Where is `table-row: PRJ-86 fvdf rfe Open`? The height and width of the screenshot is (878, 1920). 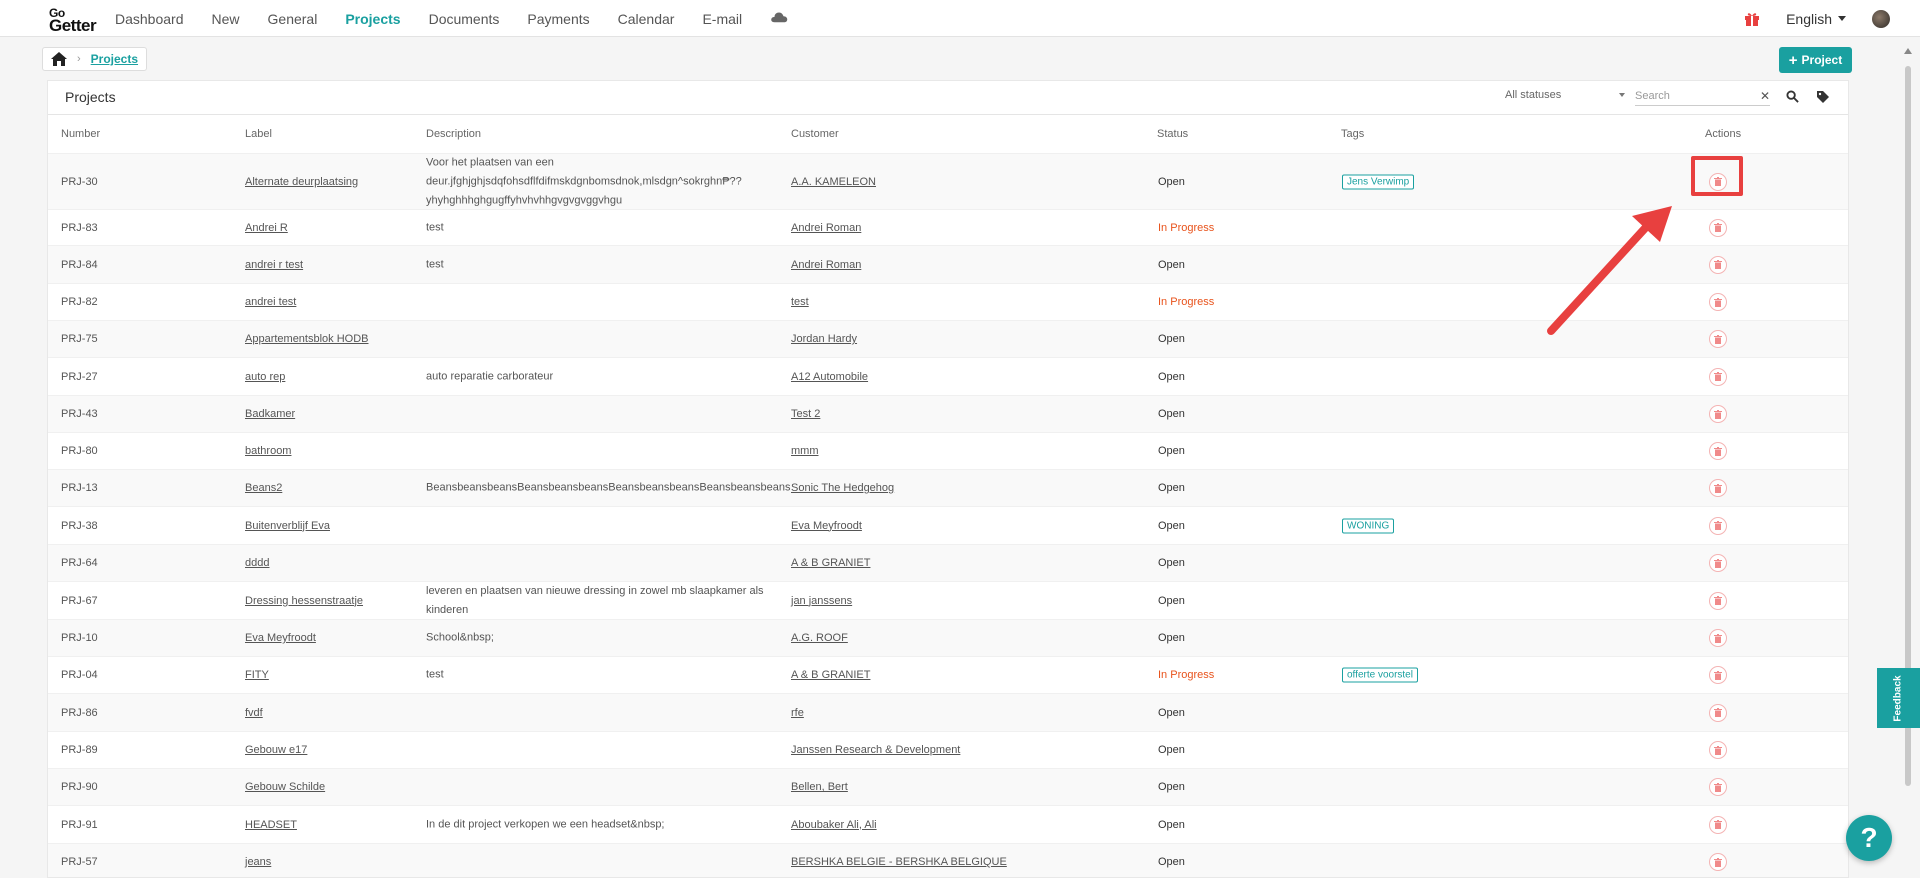 table-row: PRJ-86 fvdf rfe Open is located at coordinates (948, 712).